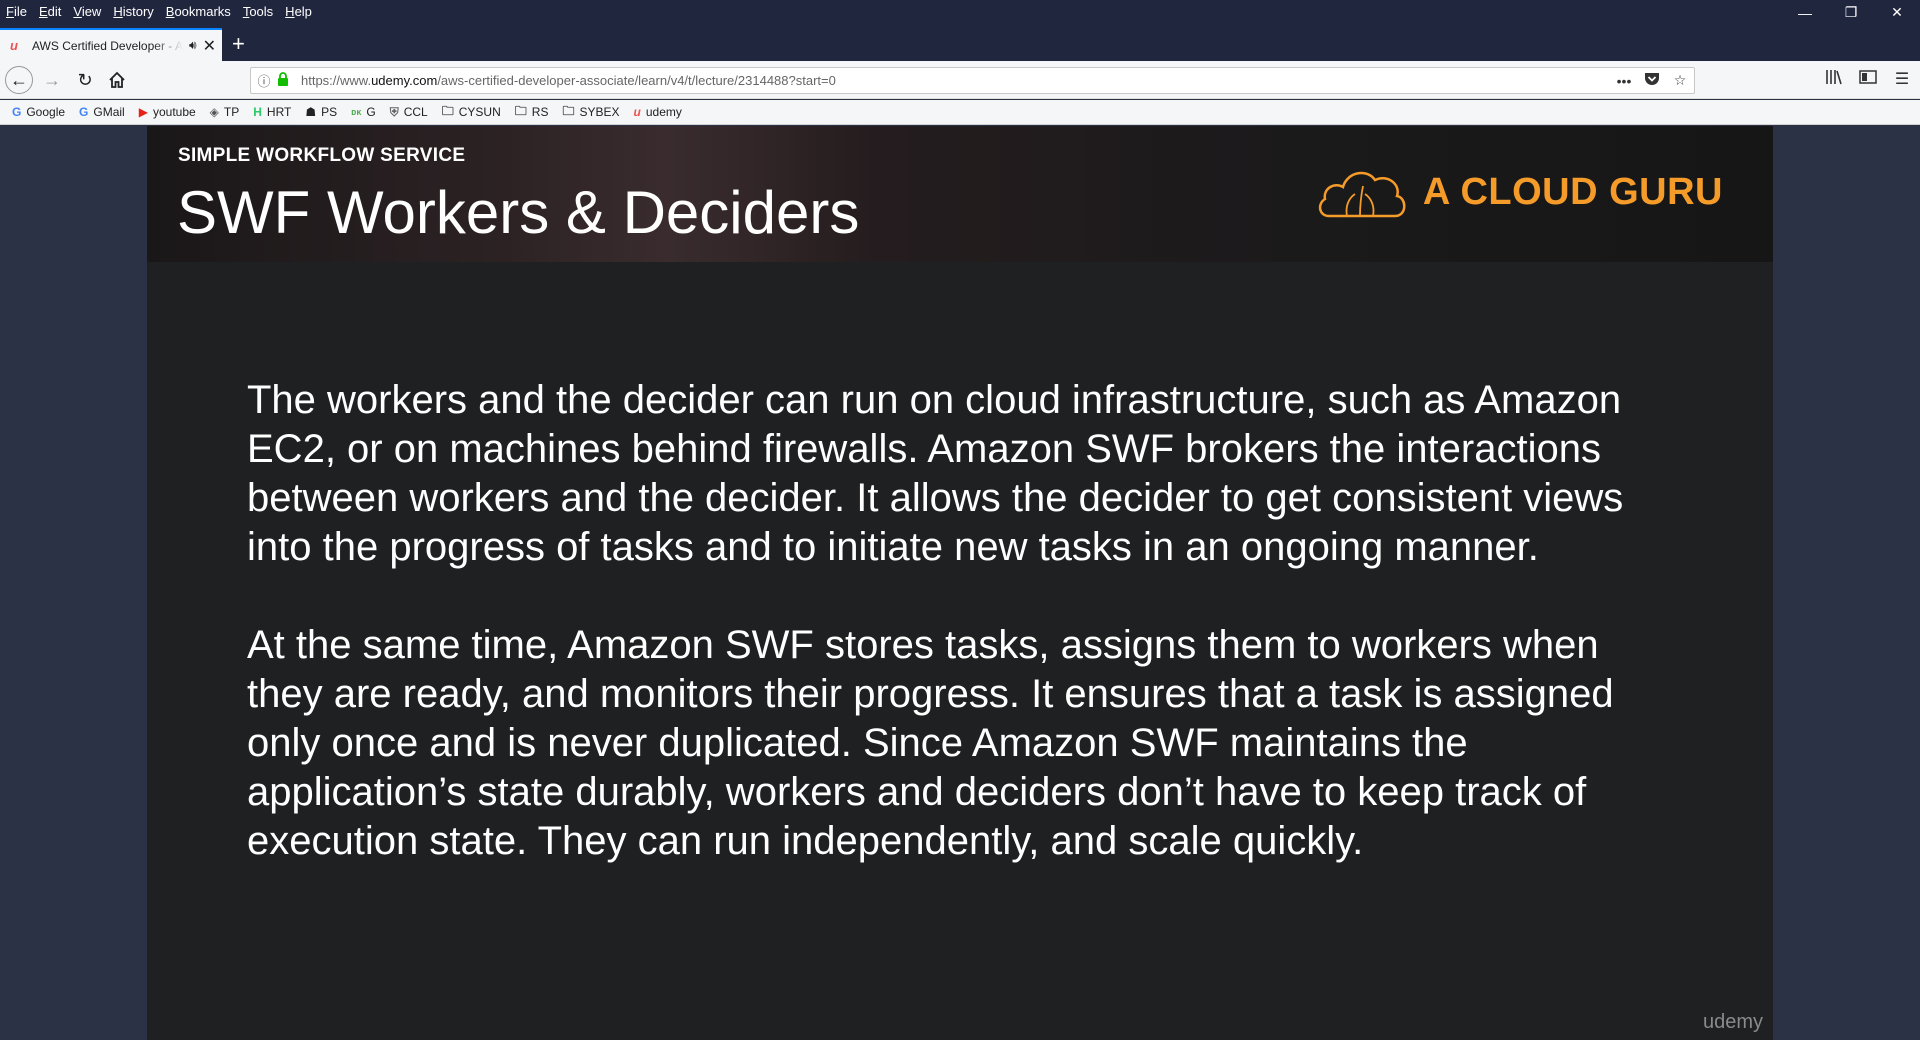 This screenshot has width=1920, height=1040. Describe the element at coordinates (1834, 79) in the screenshot. I see `library-icon` at that location.